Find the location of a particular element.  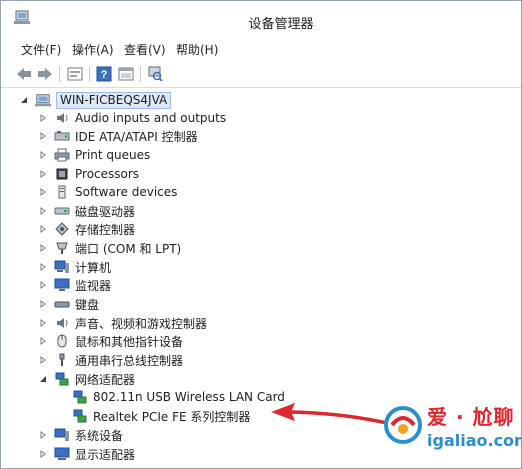

window-title: 设备管理器 is located at coordinates (281, 24).